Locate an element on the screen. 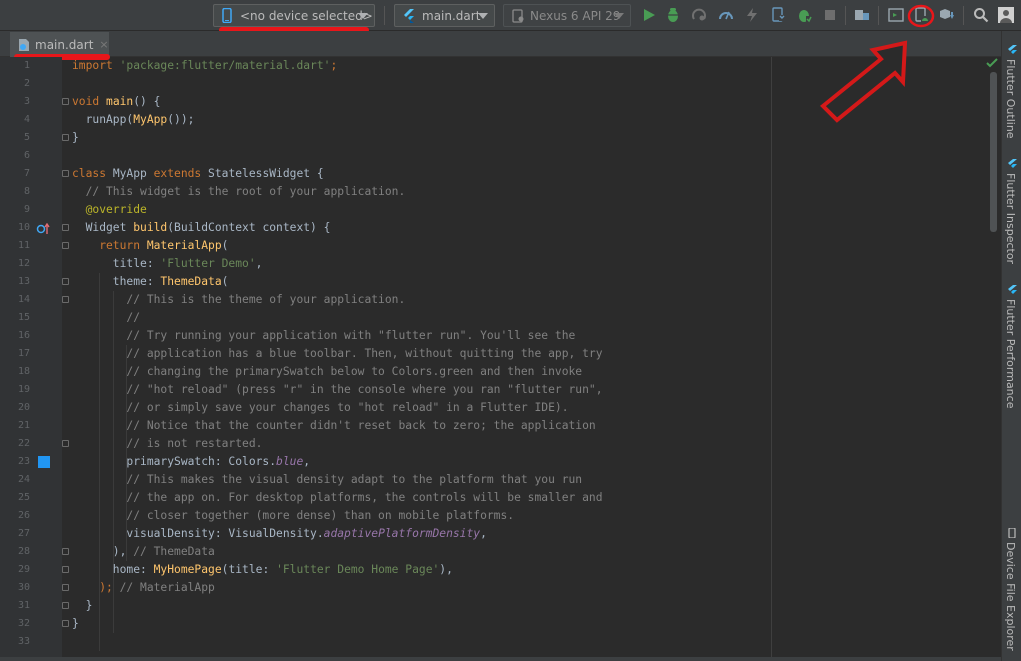 The image size is (1021, 661). tab-flutter-performance: Flutter Performance is located at coordinates (1010, 353).